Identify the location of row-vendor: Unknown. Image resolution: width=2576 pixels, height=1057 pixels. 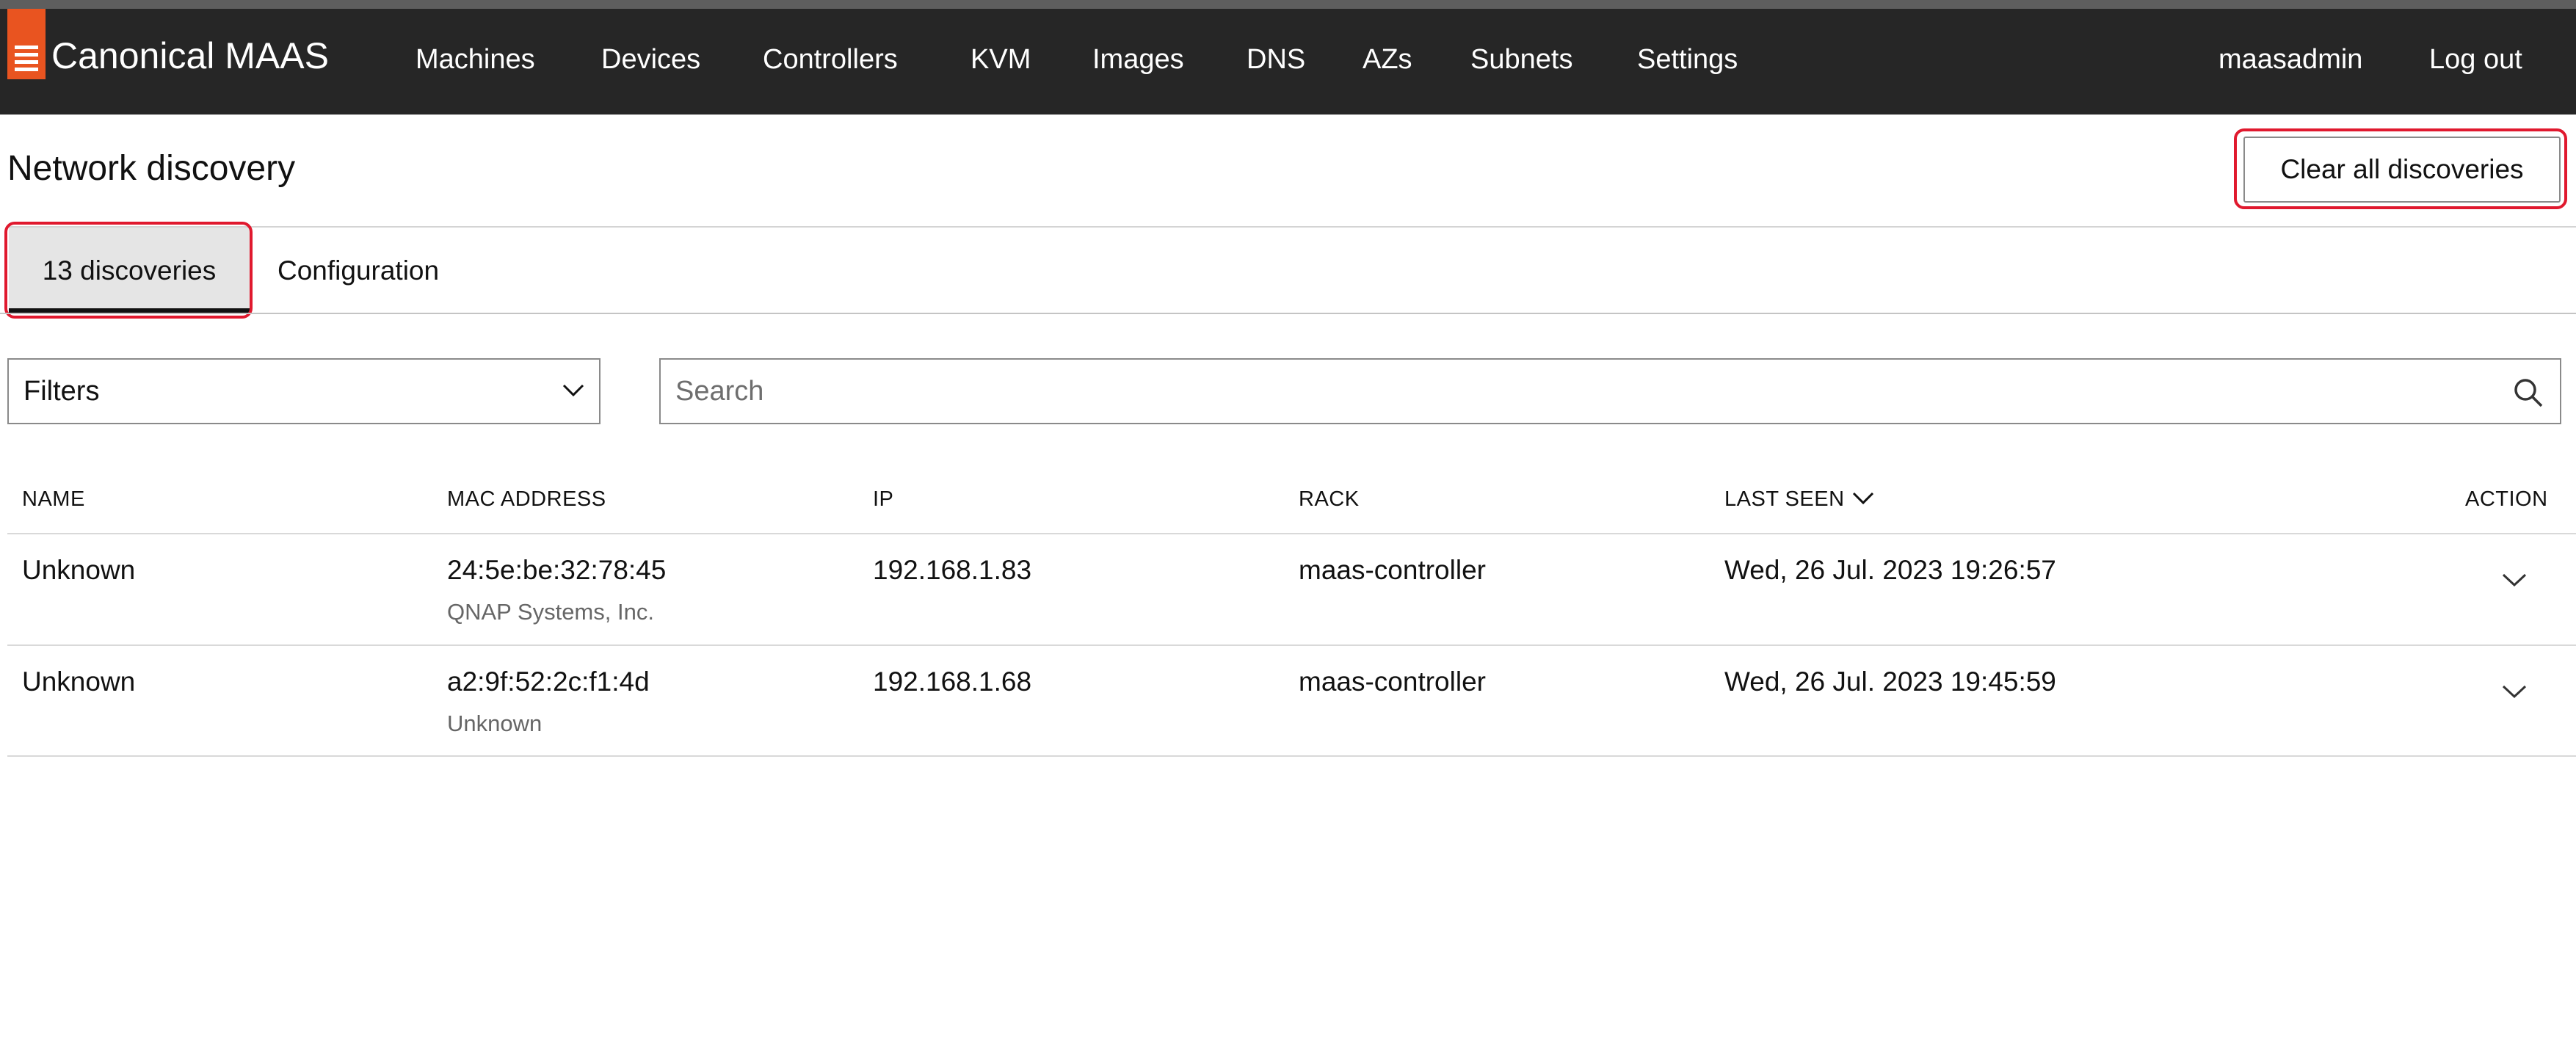
(495, 723).